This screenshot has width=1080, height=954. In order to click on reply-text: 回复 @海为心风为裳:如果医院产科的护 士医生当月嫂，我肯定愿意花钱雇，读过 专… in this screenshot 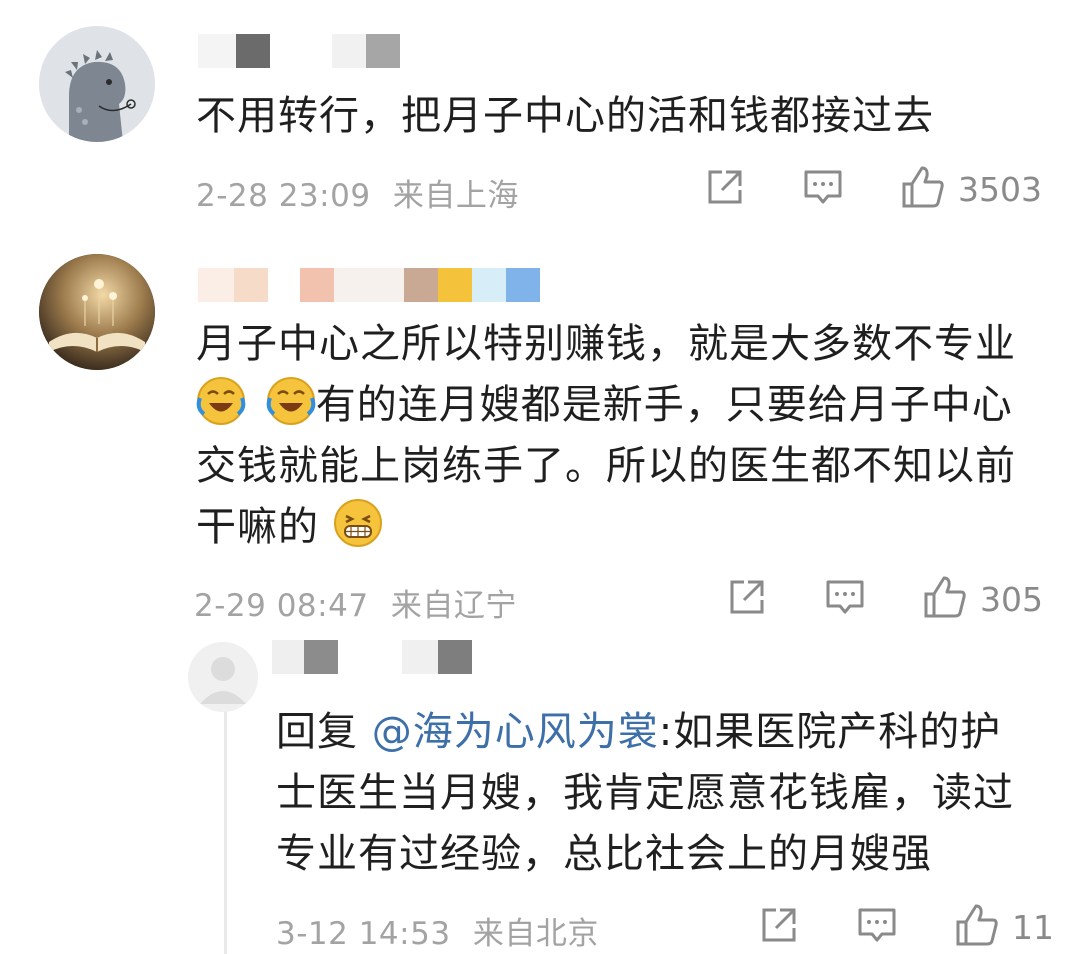, I will do `click(666, 793)`.